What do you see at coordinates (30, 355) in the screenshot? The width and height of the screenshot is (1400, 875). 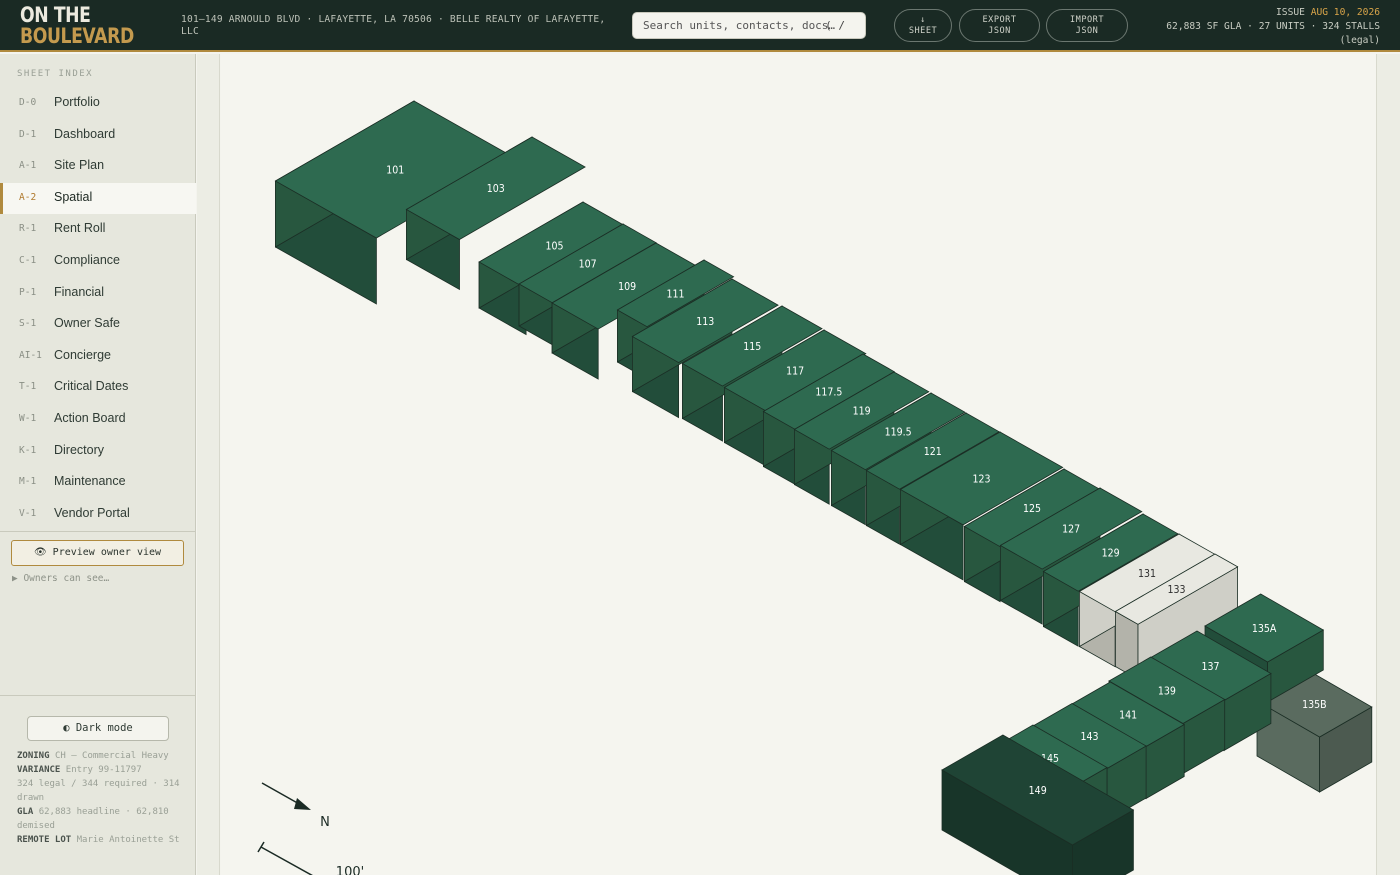 I see `sheet-code: AI-1` at bounding box center [30, 355].